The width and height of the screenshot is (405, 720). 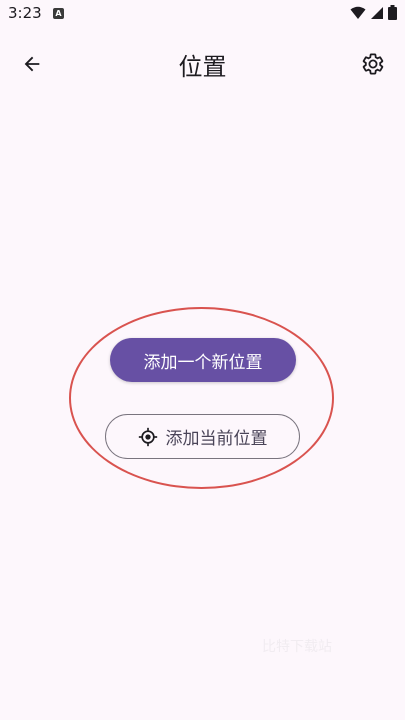 I want to click on add-new-location-label: 添加一个新位置, so click(x=203, y=362).